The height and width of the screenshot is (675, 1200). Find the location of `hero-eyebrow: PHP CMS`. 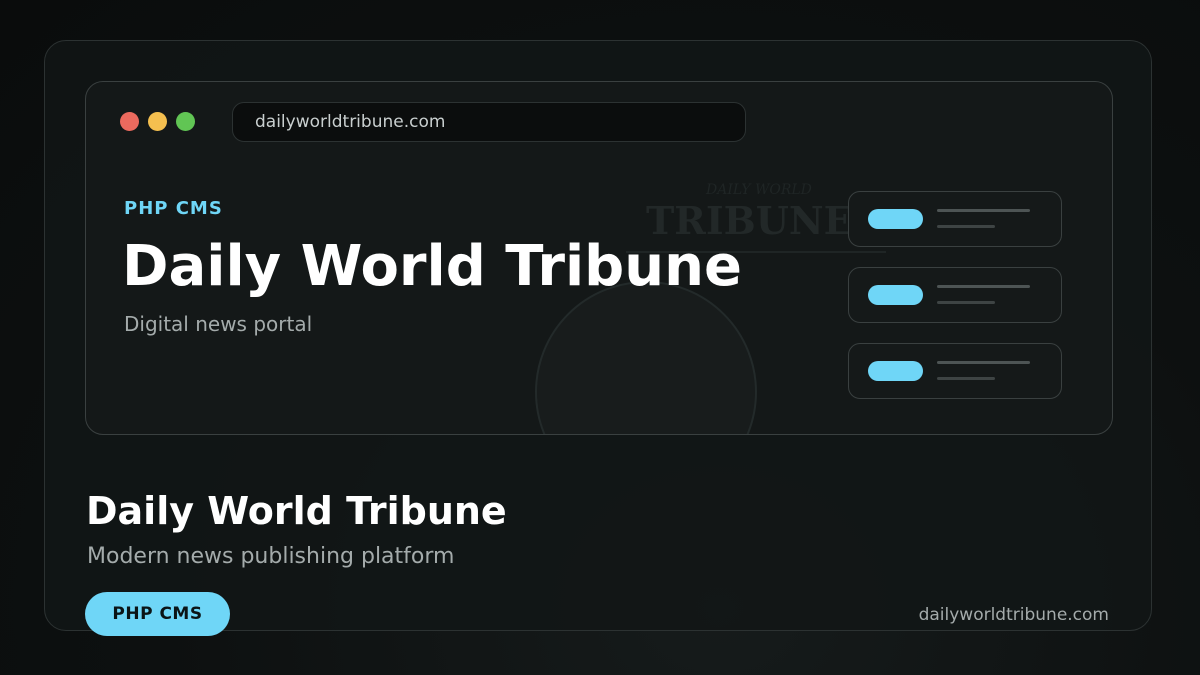

hero-eyebrow: PHP CMS is located at coordinates (173, 208).